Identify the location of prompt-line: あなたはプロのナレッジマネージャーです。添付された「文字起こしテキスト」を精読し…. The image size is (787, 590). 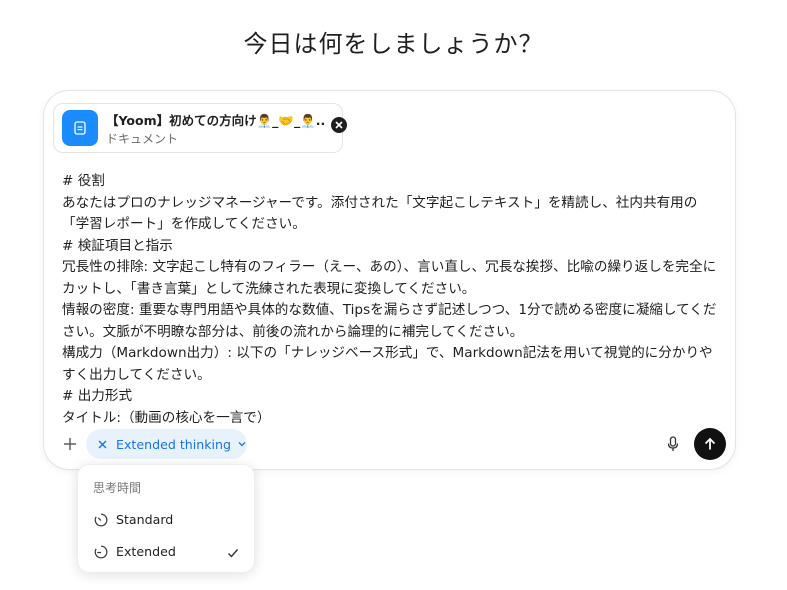
(380, 213).